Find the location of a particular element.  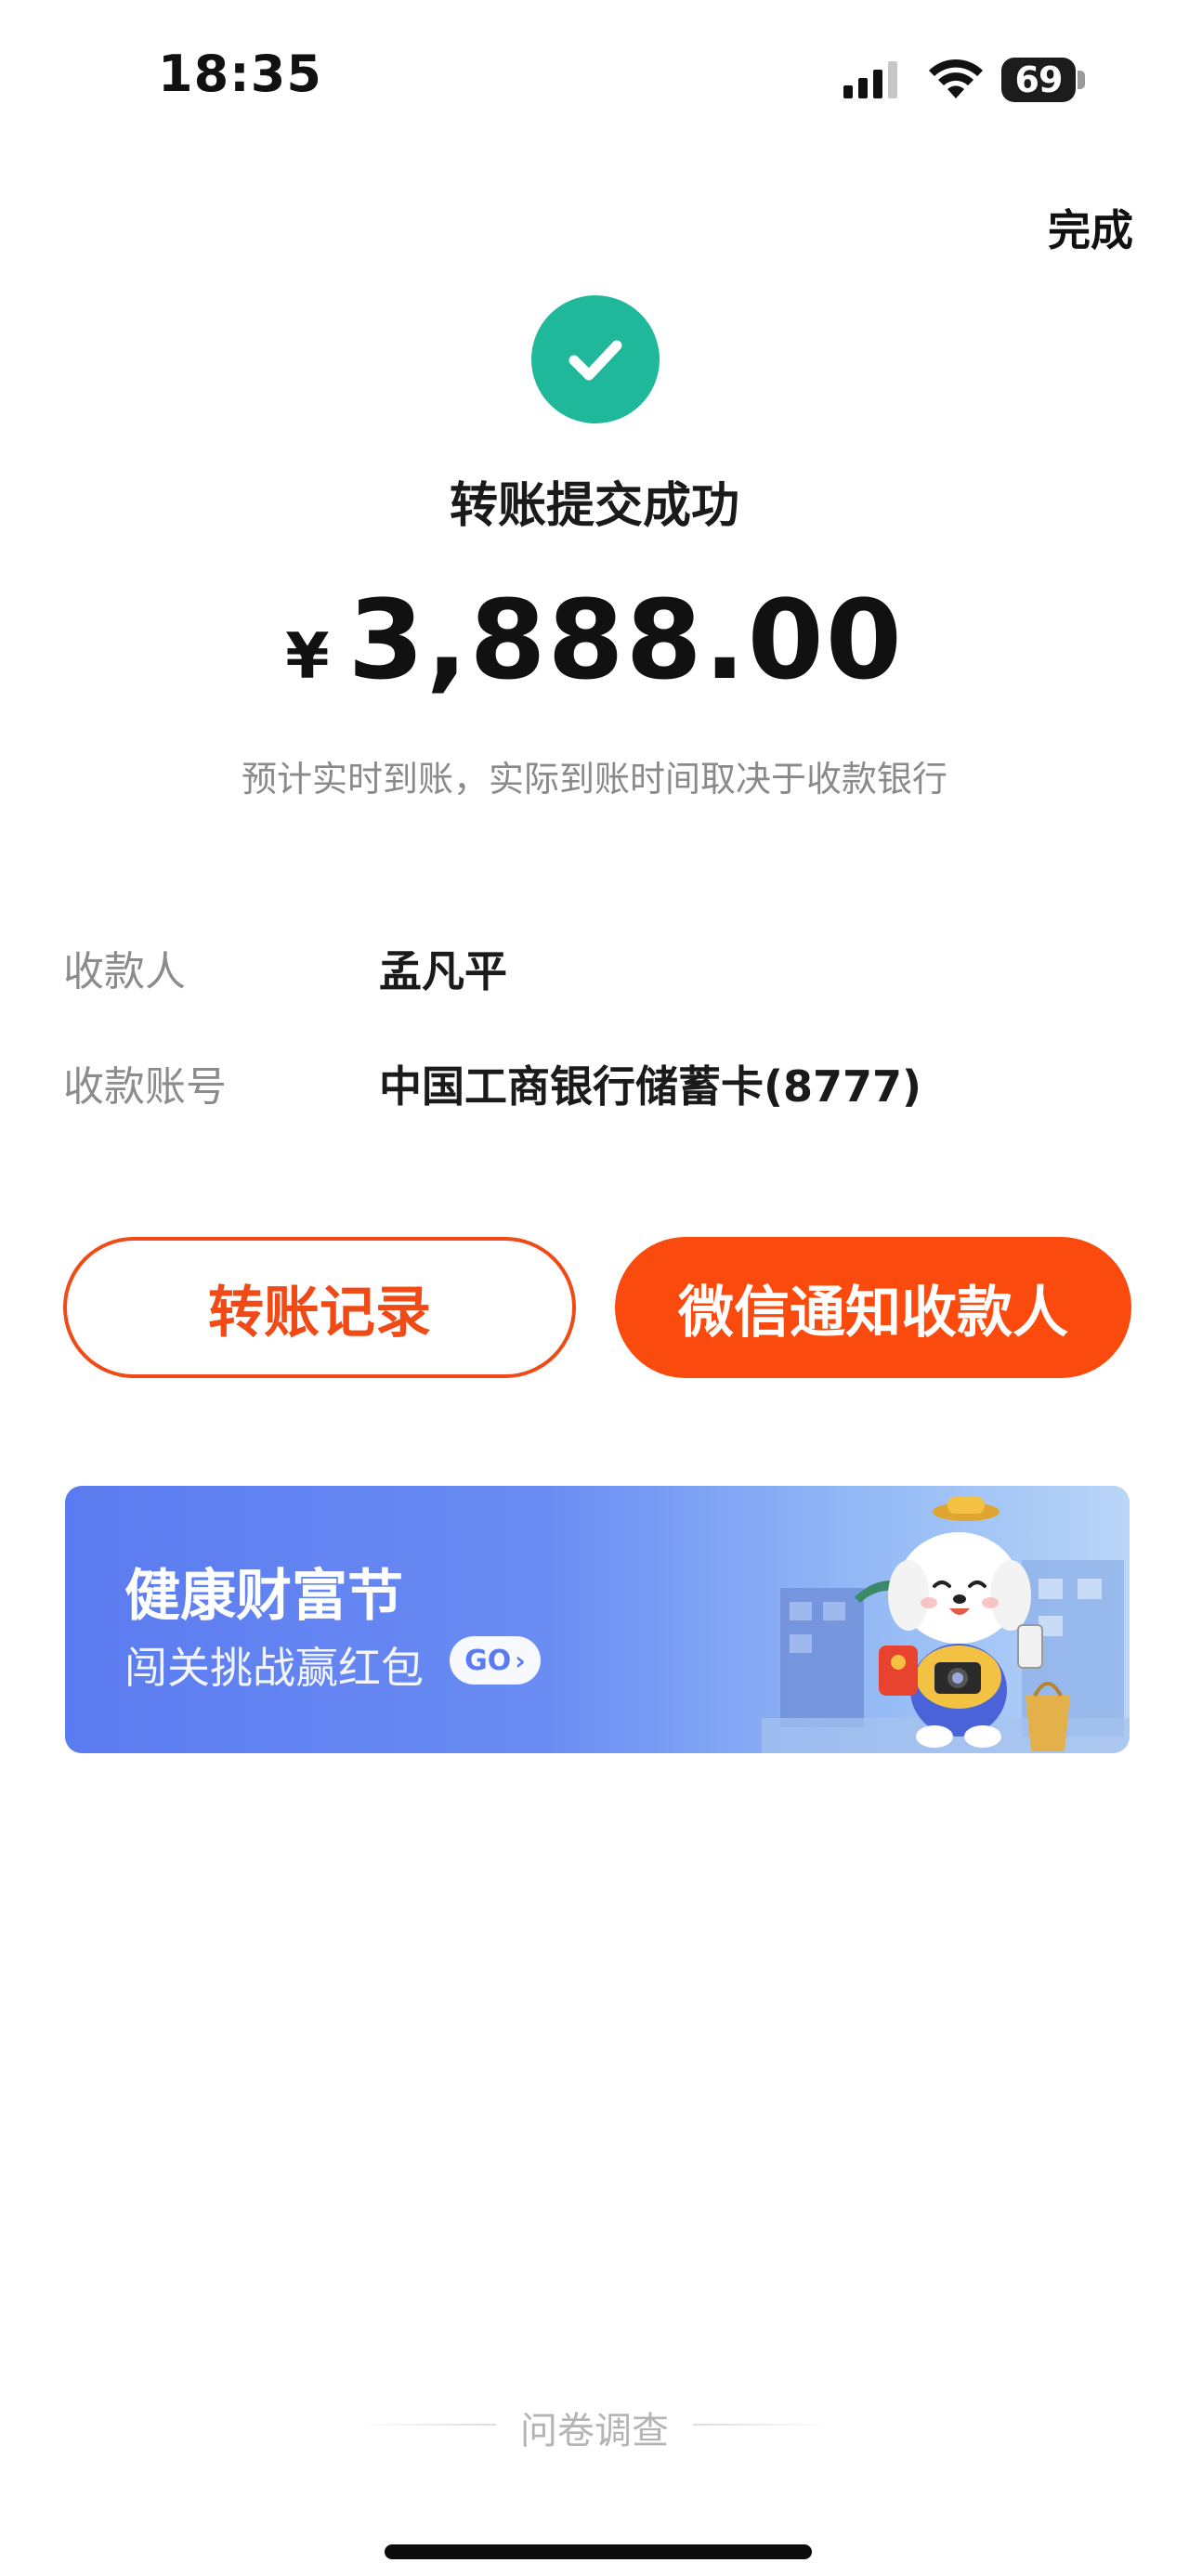

transfer-amount: 3,888.00 is located at coordinates (625, 640).